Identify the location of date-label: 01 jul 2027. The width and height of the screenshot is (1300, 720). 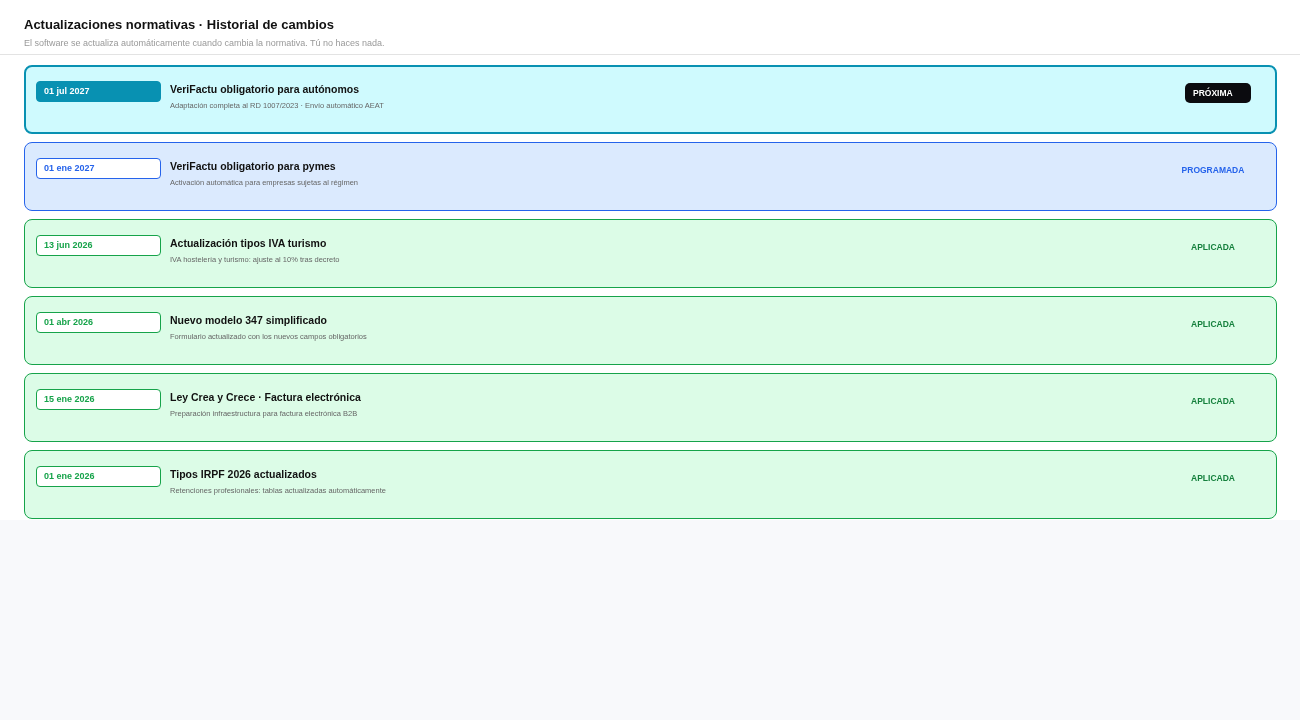
(98, 91).